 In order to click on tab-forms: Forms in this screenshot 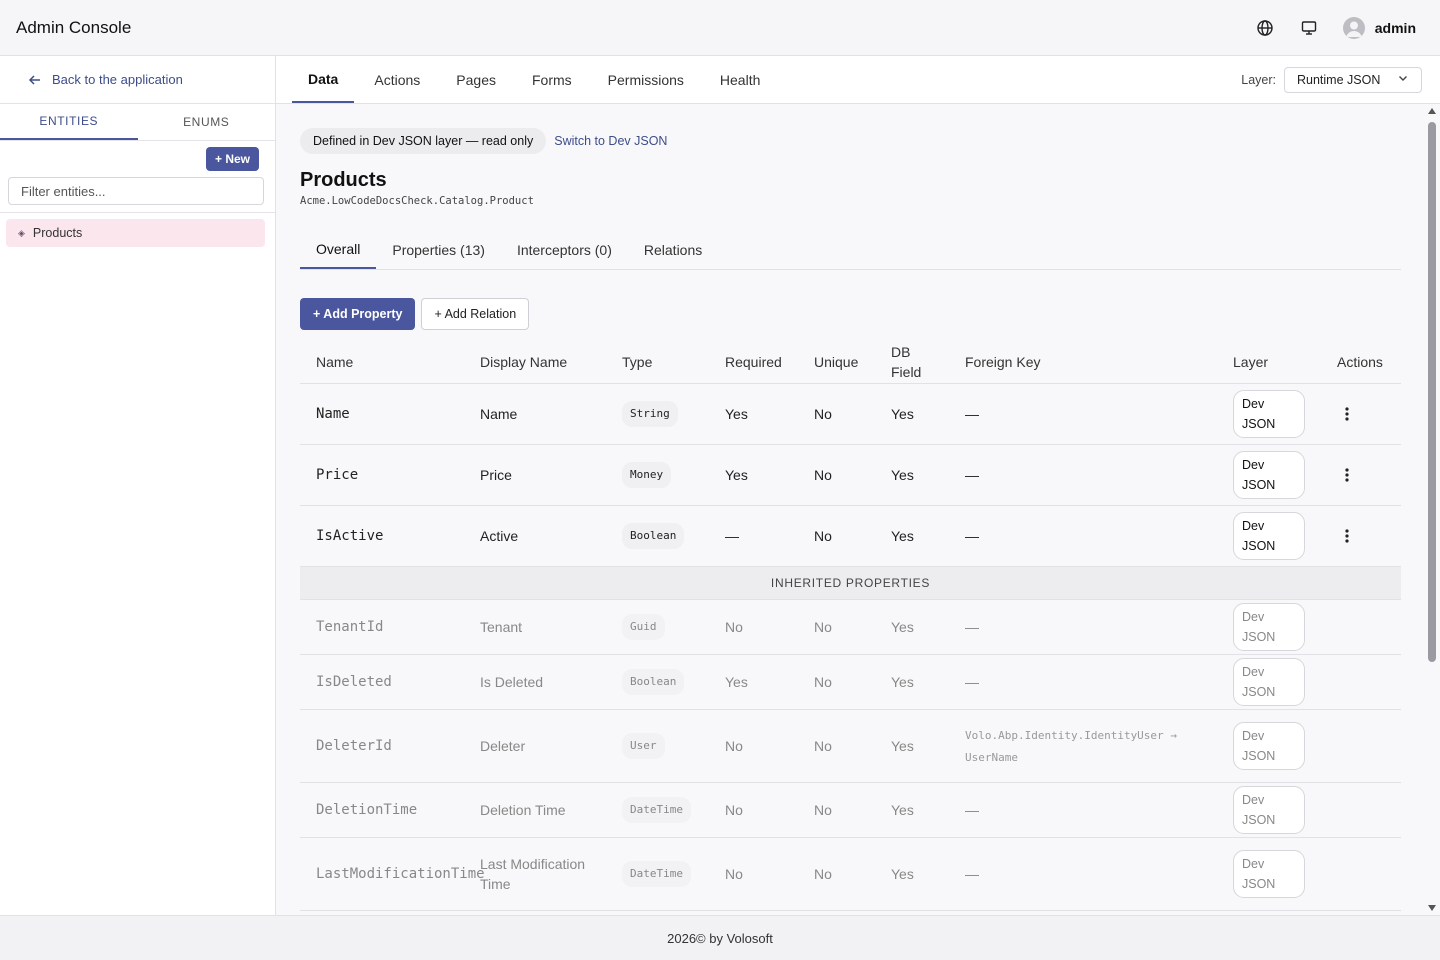, I will do `click(552, 79)`.